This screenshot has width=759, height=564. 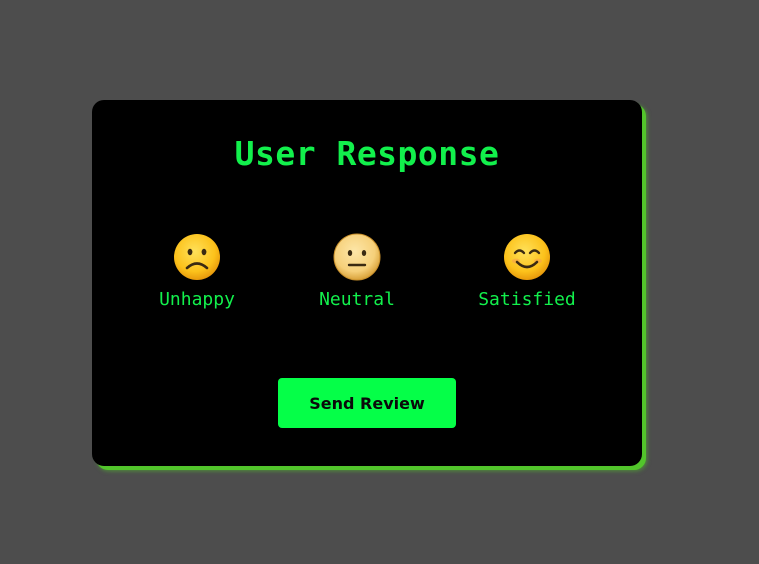 I want to click on rating-option-neutral: Neutral, so click(x=357, y=271).